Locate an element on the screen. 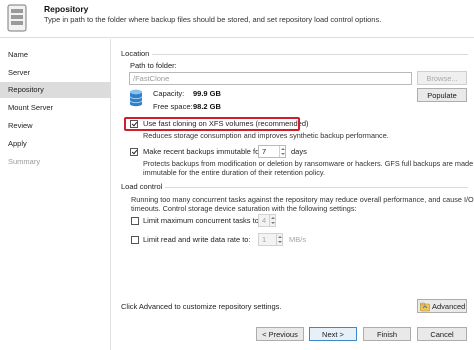  step-summary: Summary is located at coordinates (24, 161).